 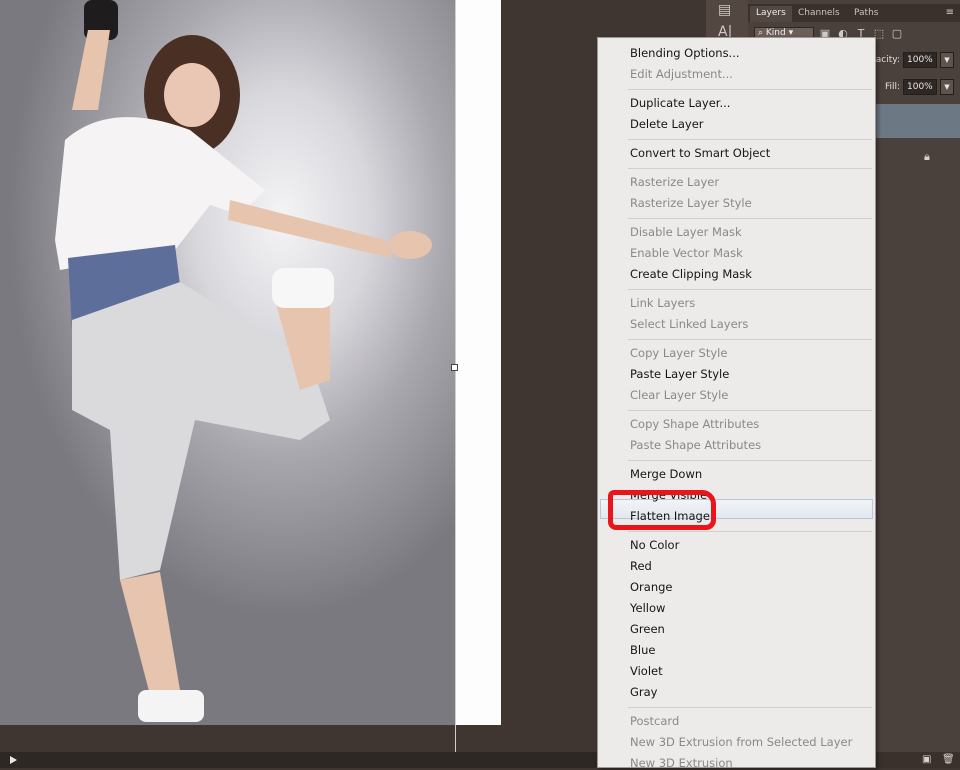 I want to click on tab-channels: Channels, so click(x=819, y=14).